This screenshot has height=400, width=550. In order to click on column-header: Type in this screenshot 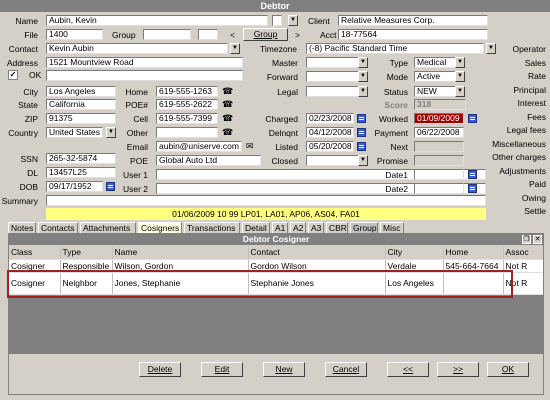, I will do `click(86, 253)`.